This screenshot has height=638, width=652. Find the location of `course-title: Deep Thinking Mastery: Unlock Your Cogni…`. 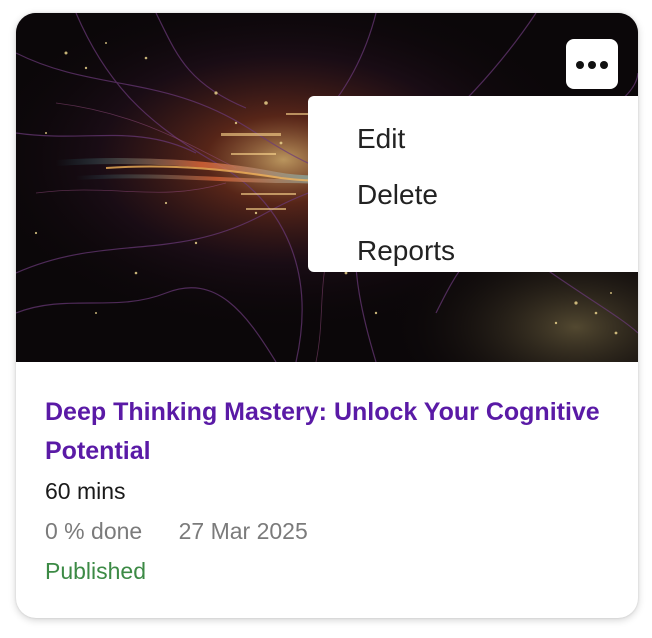

course-title: Deep Thinking Mastery: Unlock Your Cogni… is located at coordinates (330, 432).